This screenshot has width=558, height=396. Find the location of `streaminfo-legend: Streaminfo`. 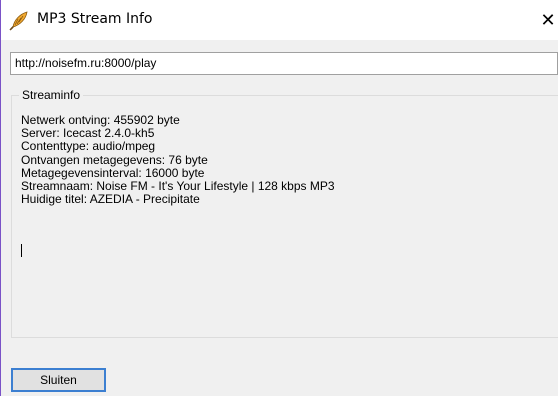

streaminfo-legend: Streaminfo is located at coordinates (51, 95).